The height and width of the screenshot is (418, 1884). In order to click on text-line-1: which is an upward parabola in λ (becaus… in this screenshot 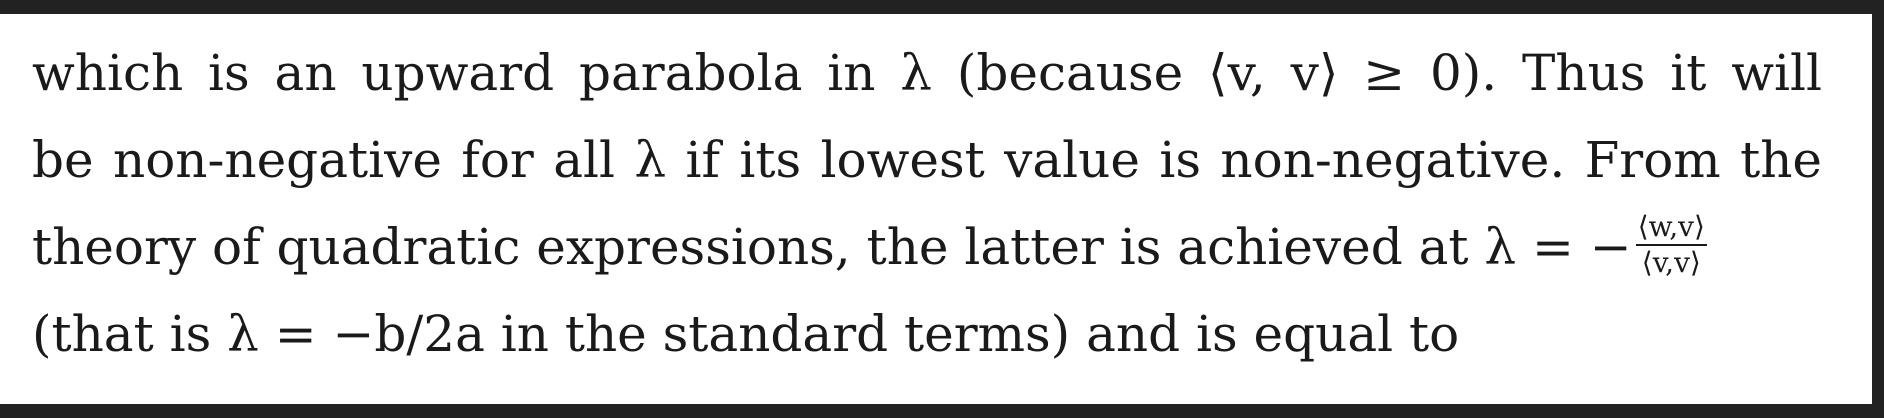, I will do `click(927, 73)`.